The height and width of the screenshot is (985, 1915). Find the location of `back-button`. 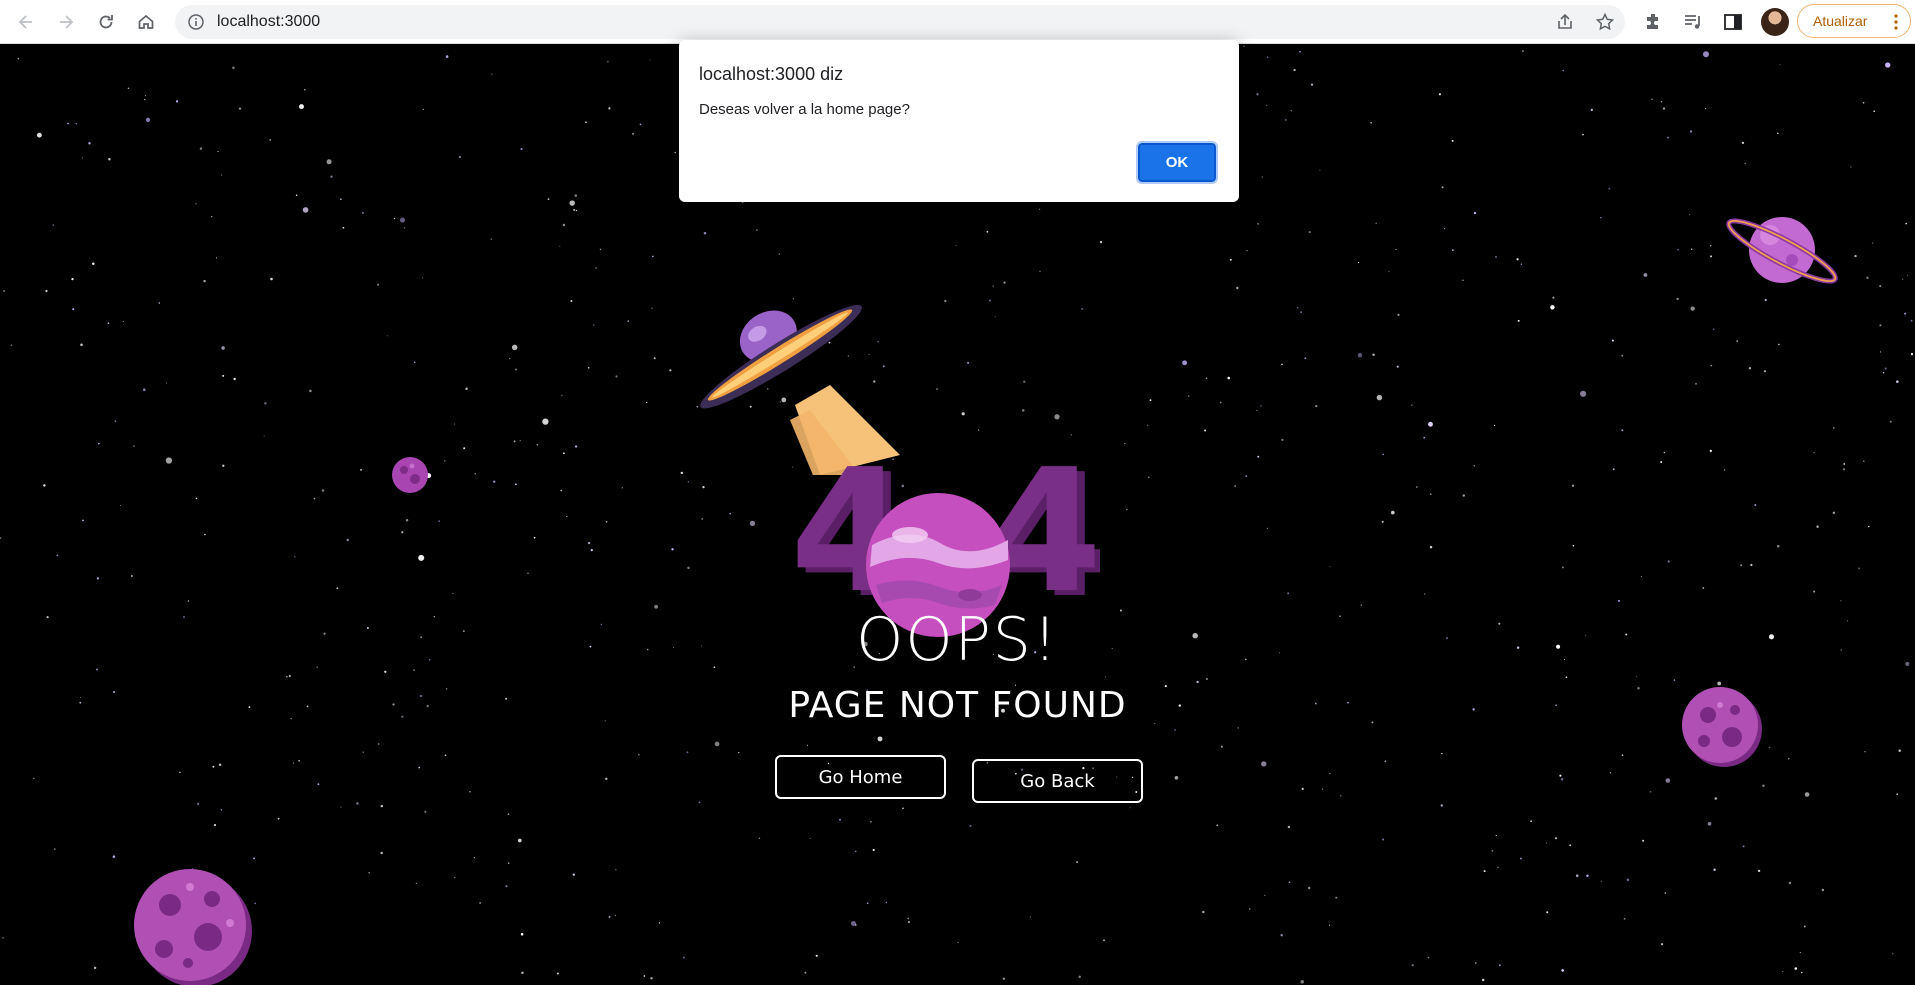

back-button is located at coordinates (26, 22).